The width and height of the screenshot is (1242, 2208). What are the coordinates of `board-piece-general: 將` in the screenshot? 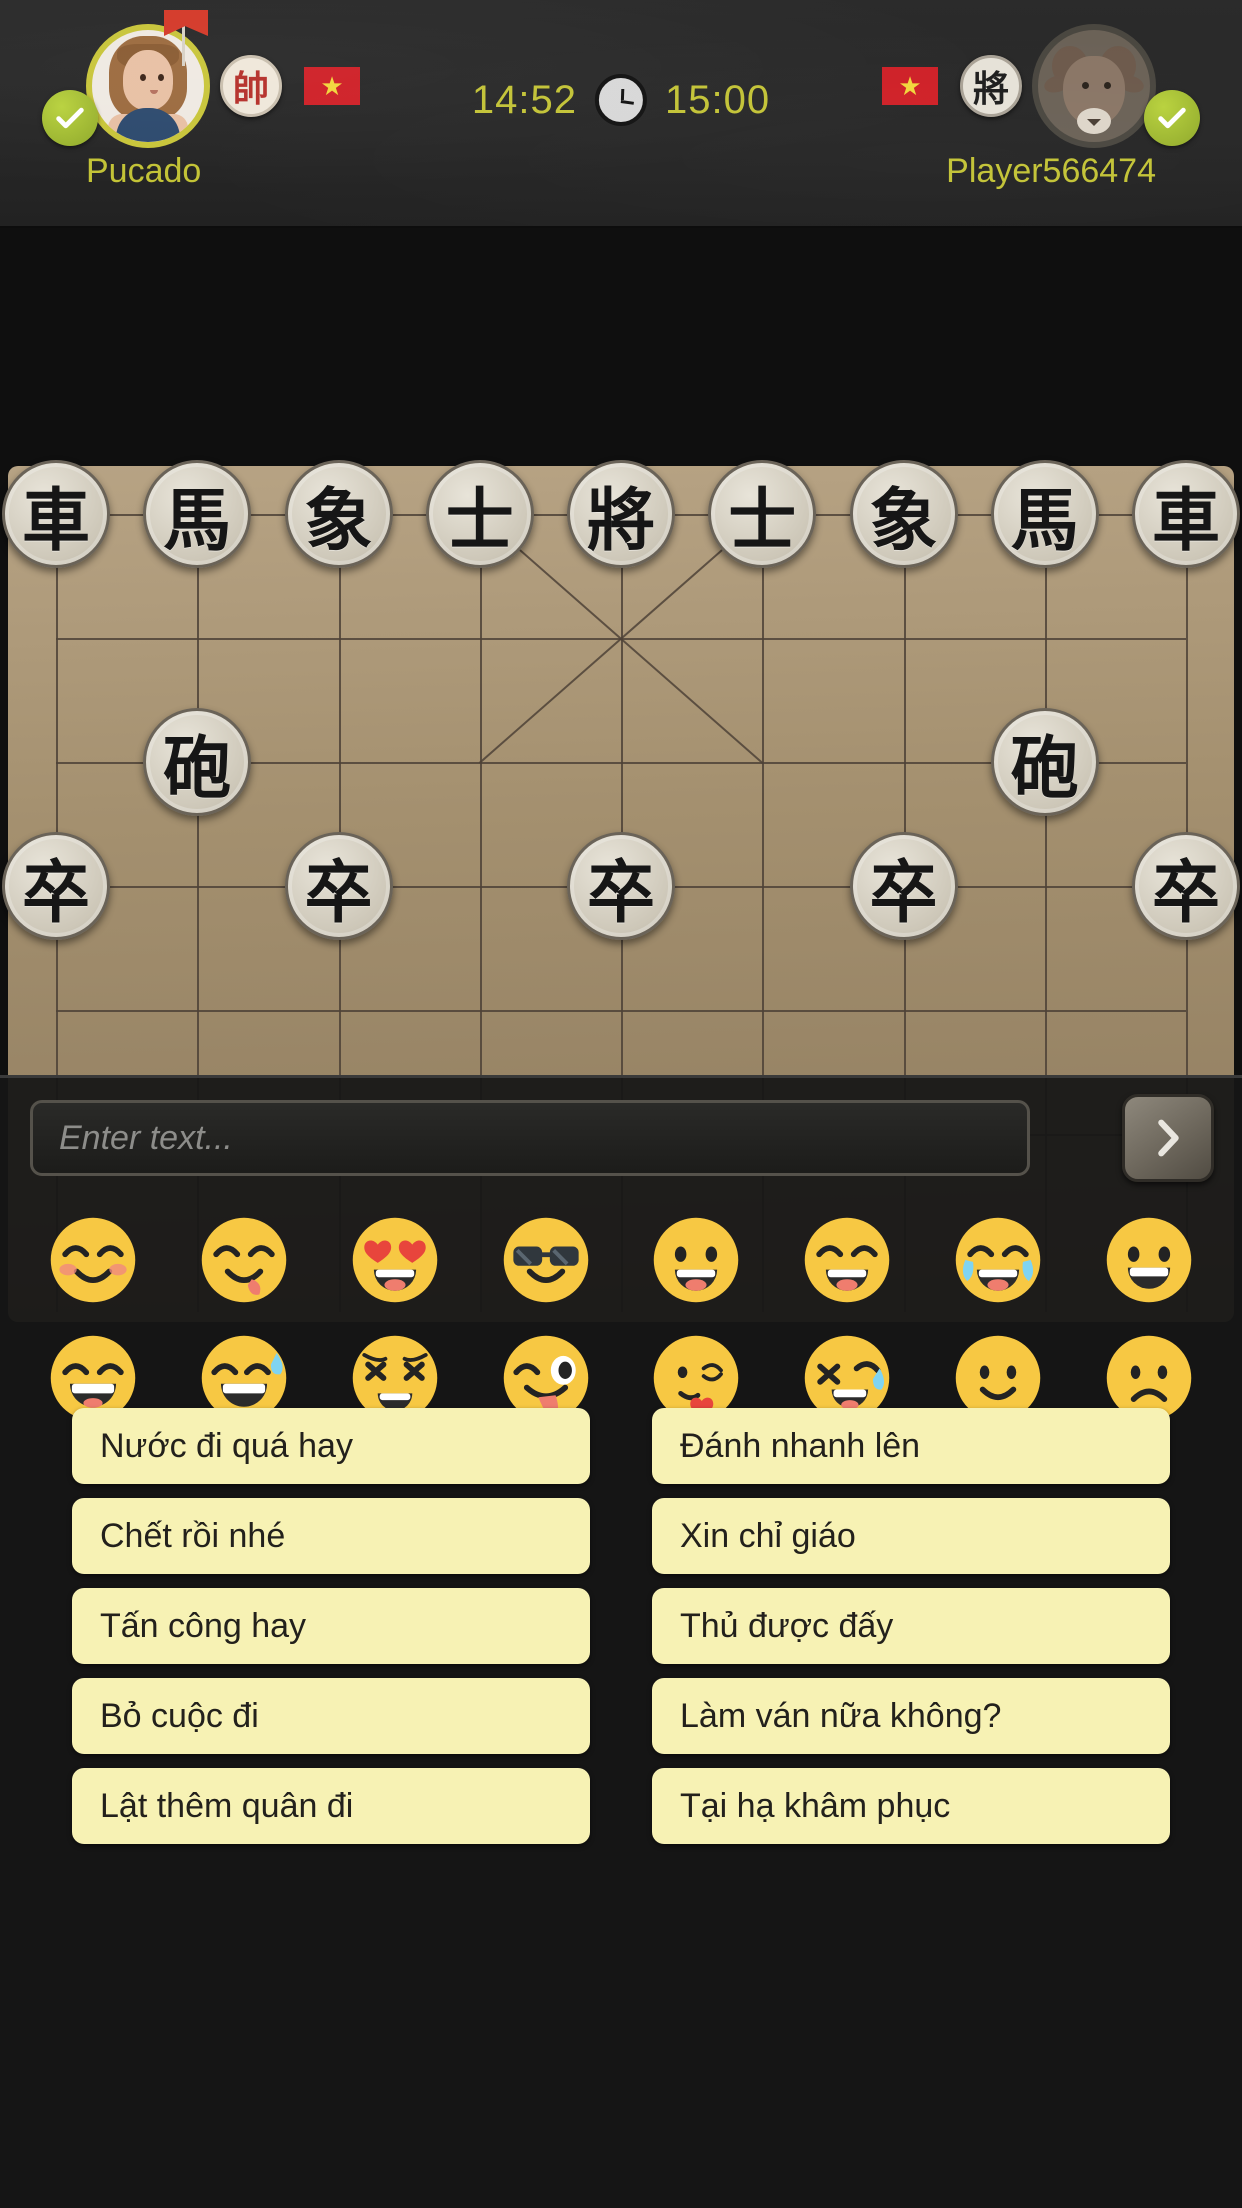 It's located at (621, 514).